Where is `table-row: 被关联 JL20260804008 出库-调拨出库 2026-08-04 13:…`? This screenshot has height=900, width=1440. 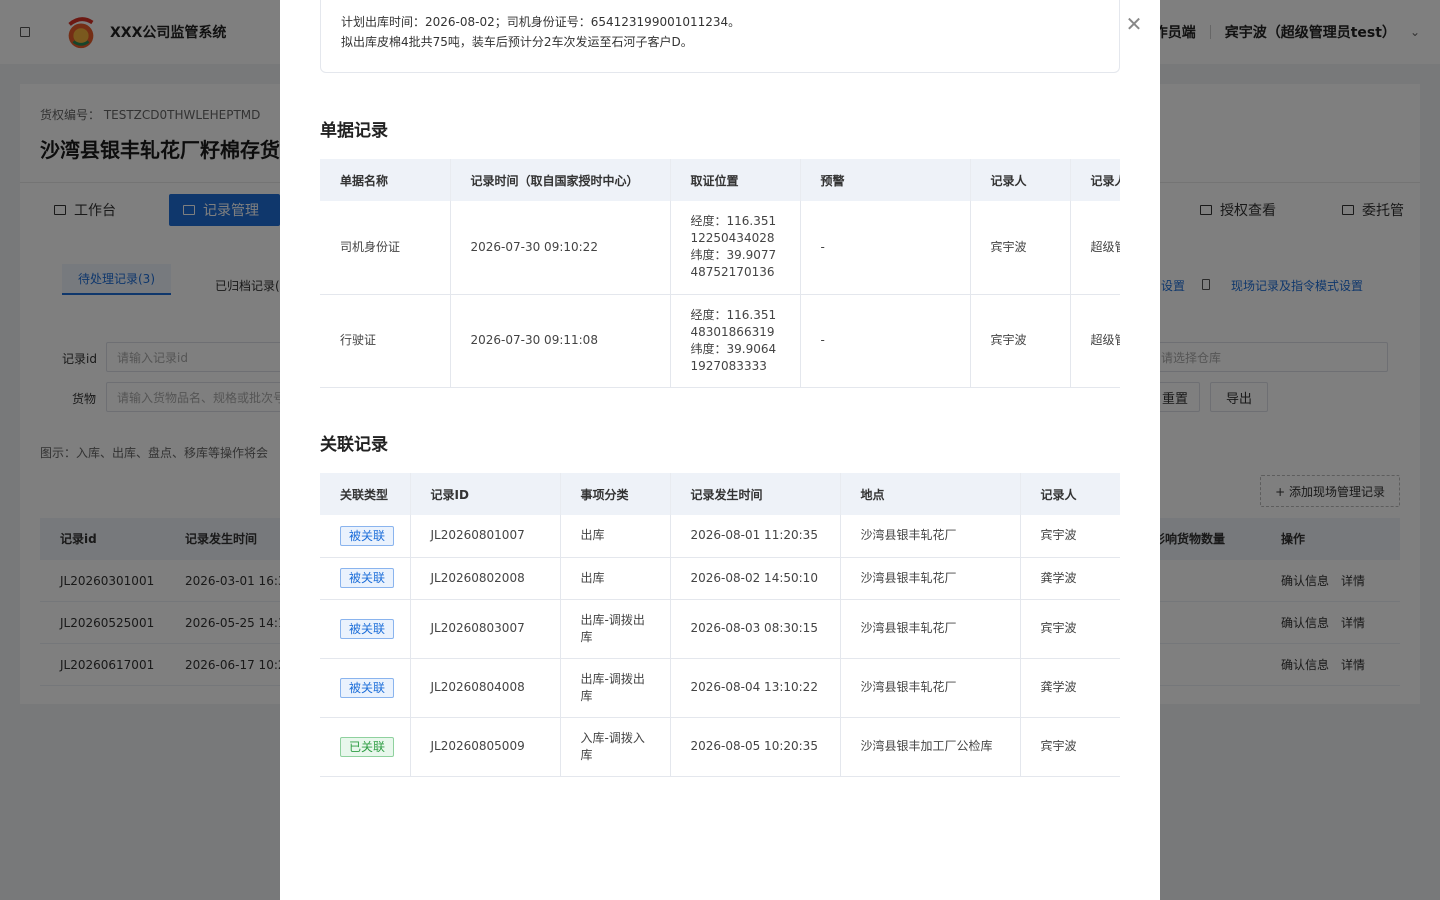
table-row: 被关联 JL20260804008 出库-调拨出库 2026-08-04 13:… is located at coordinates (720, 688).